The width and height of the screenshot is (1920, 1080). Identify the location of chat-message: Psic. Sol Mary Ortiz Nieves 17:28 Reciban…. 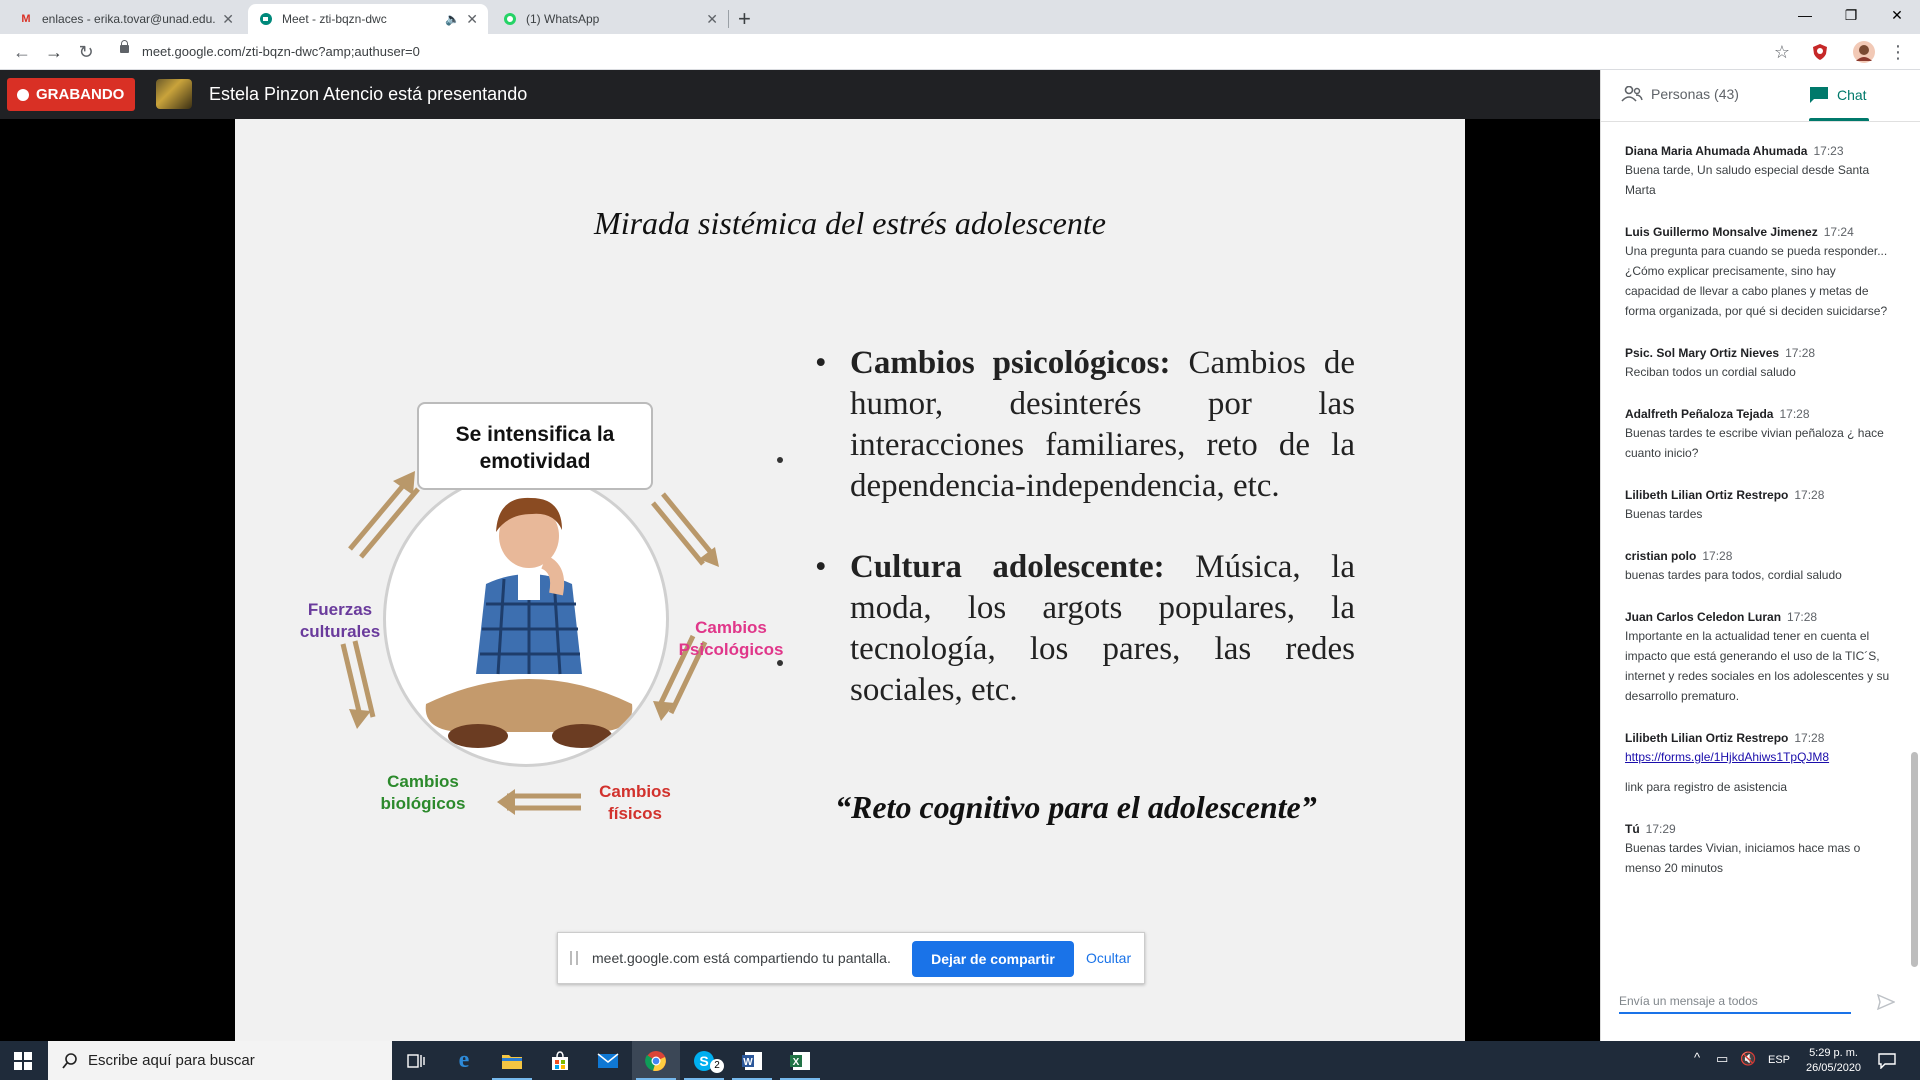
(1758, 363).